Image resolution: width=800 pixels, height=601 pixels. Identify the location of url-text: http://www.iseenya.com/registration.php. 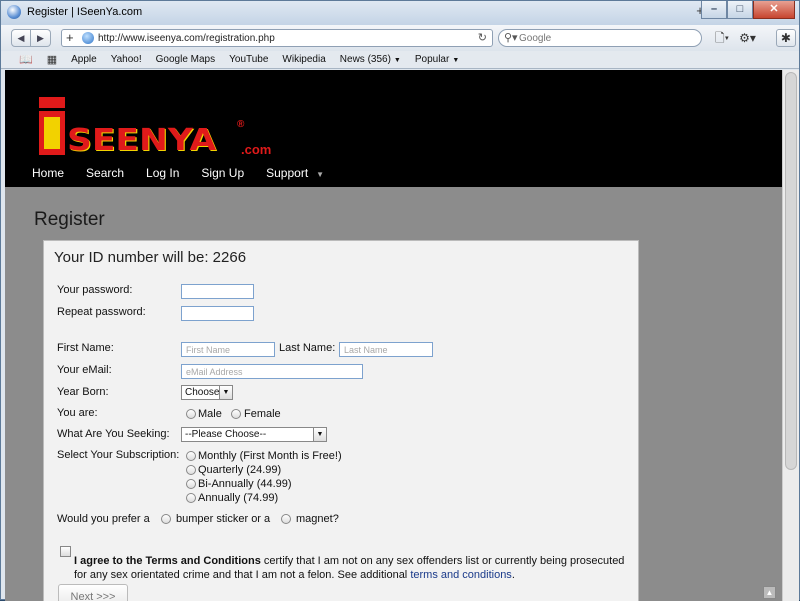
(186, 38).